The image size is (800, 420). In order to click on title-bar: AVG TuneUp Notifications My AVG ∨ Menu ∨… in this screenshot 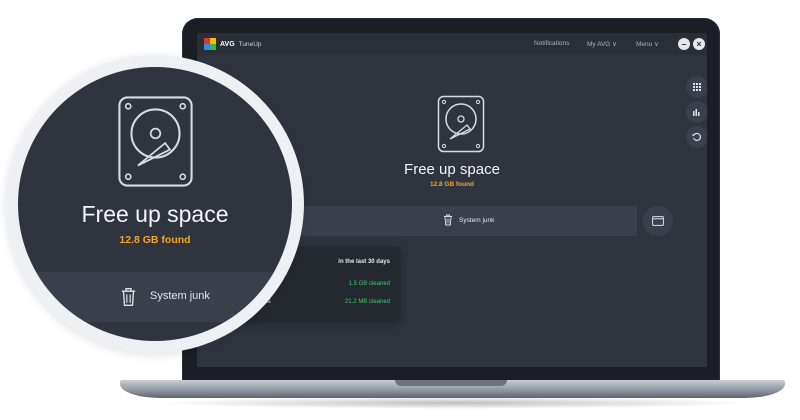, I will do `click(452, 44)`.